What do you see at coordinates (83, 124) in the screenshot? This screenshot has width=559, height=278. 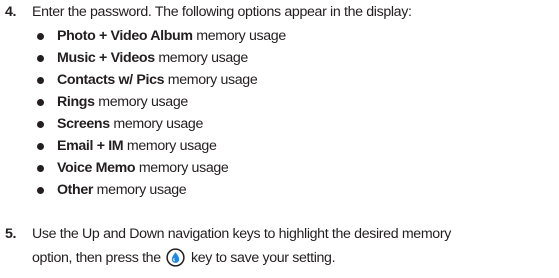 I see `option-name: Screens` at bounding box center [83, 124].